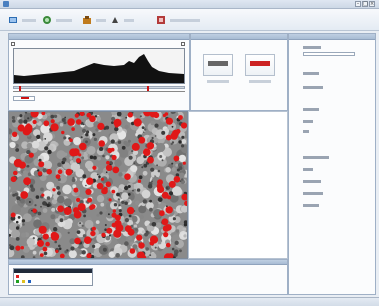 This screenshot has width=379, height=306. Describe the element at coordinates (372, 4) in the screenshot. I see `close-icon: ×` at that location.